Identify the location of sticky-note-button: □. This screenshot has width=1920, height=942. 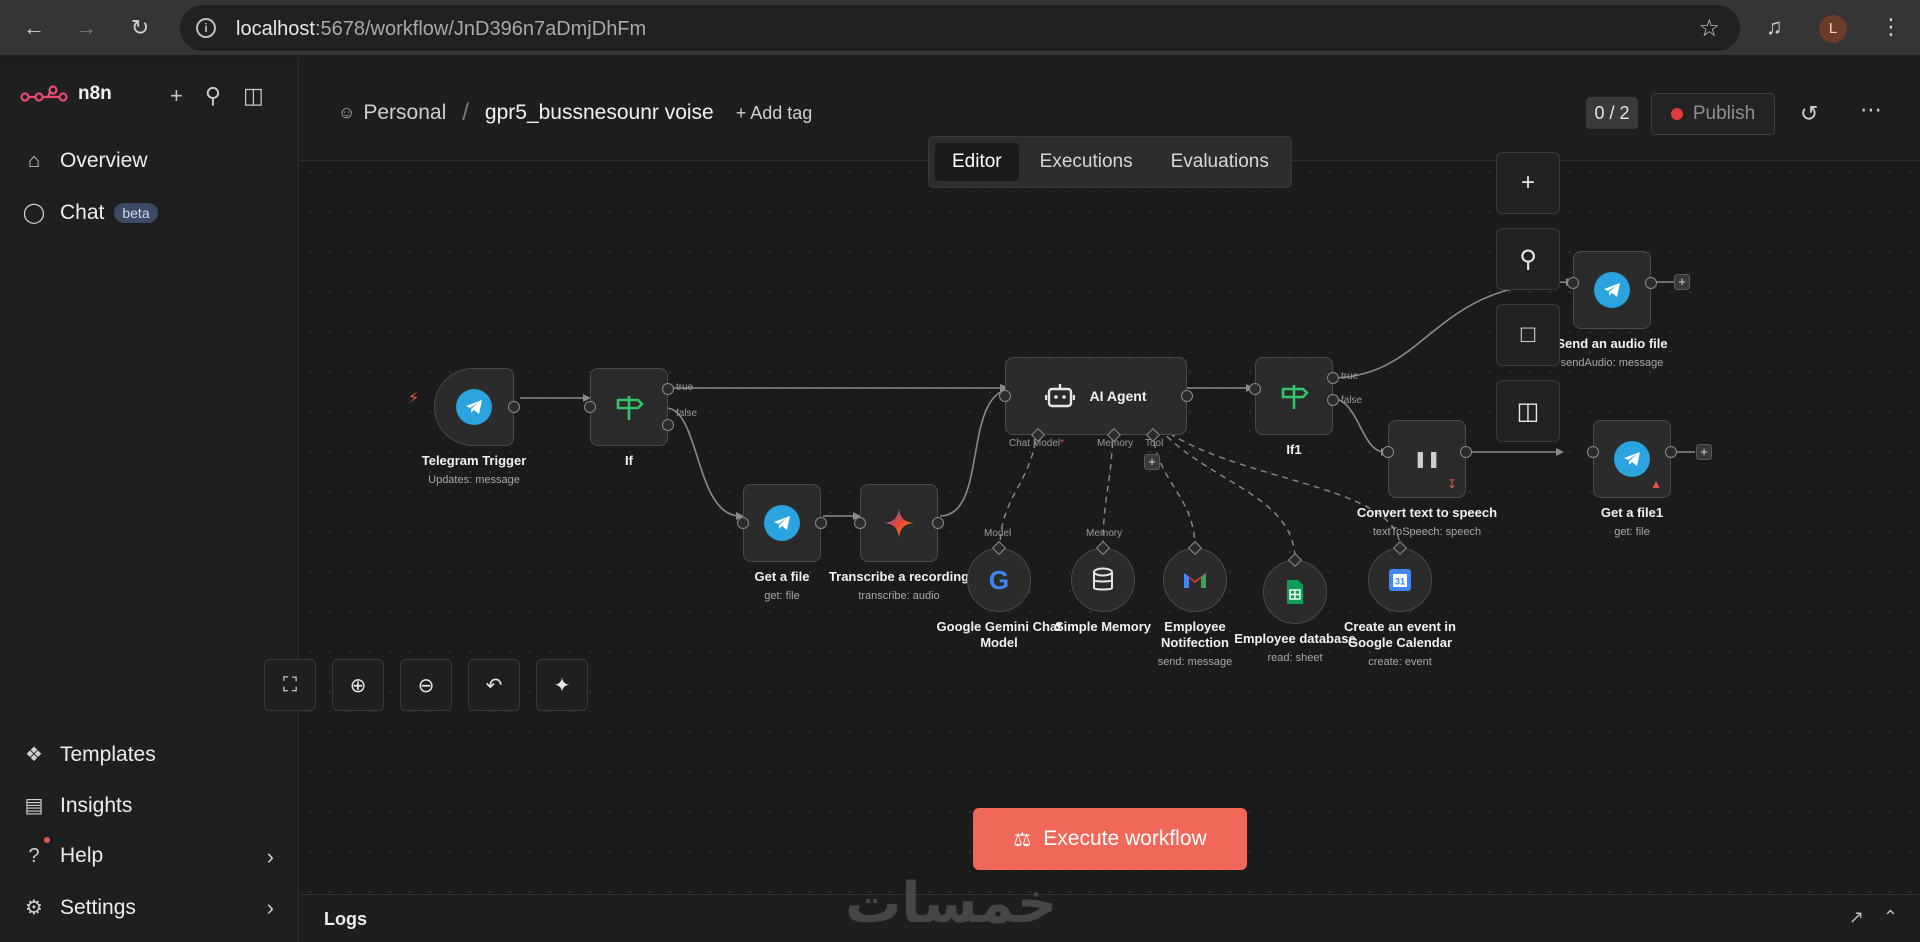
(1528, 335).